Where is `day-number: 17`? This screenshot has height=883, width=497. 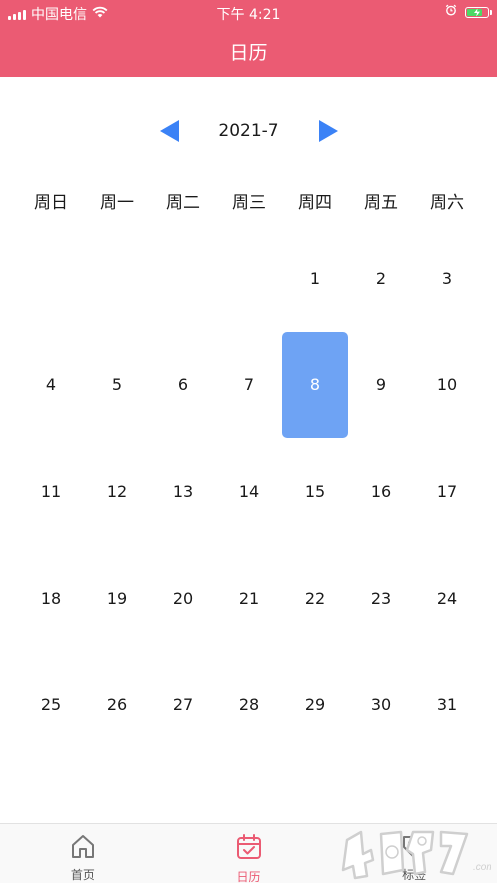
day-number: 17 is located at coordinates (447, 491).